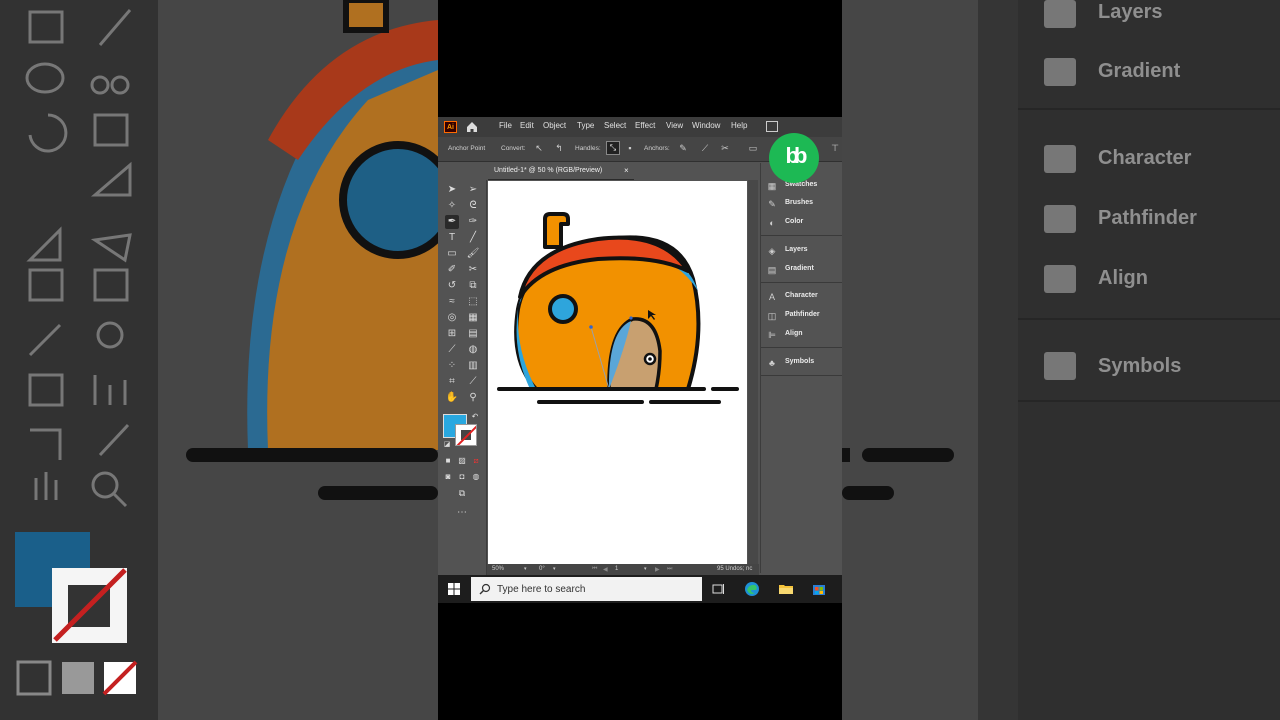 The width and height of the screenshot is (1280, 720). Describe the element at coordinates (473, 318) in the screenshot. I see `perspective-grid-tool-icon: ▦` at that location.